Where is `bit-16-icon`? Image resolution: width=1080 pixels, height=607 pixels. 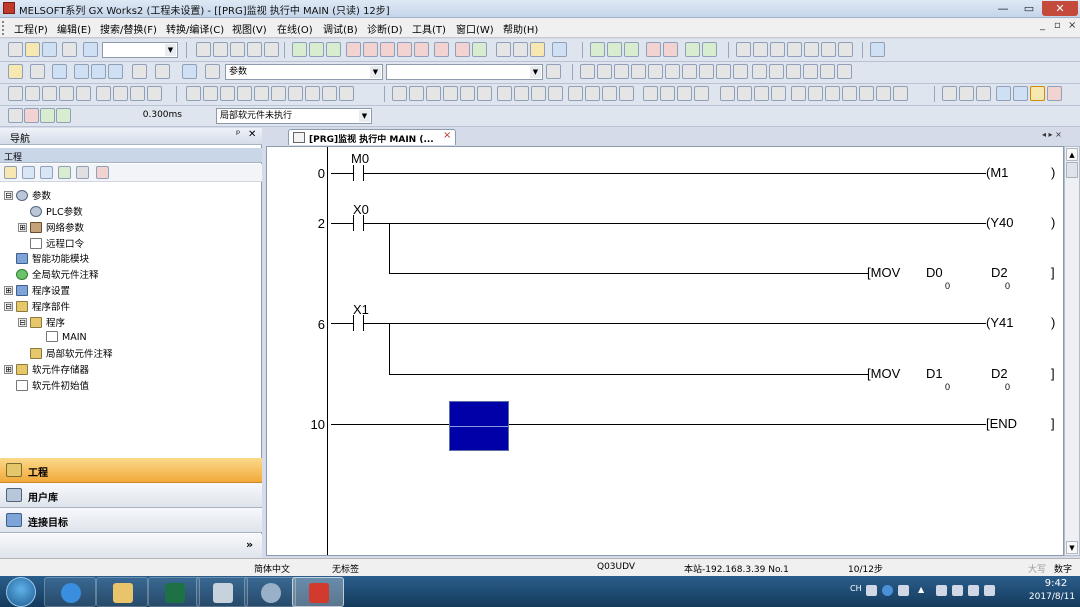 bit-16-icon is located at coordinates (706, 71).